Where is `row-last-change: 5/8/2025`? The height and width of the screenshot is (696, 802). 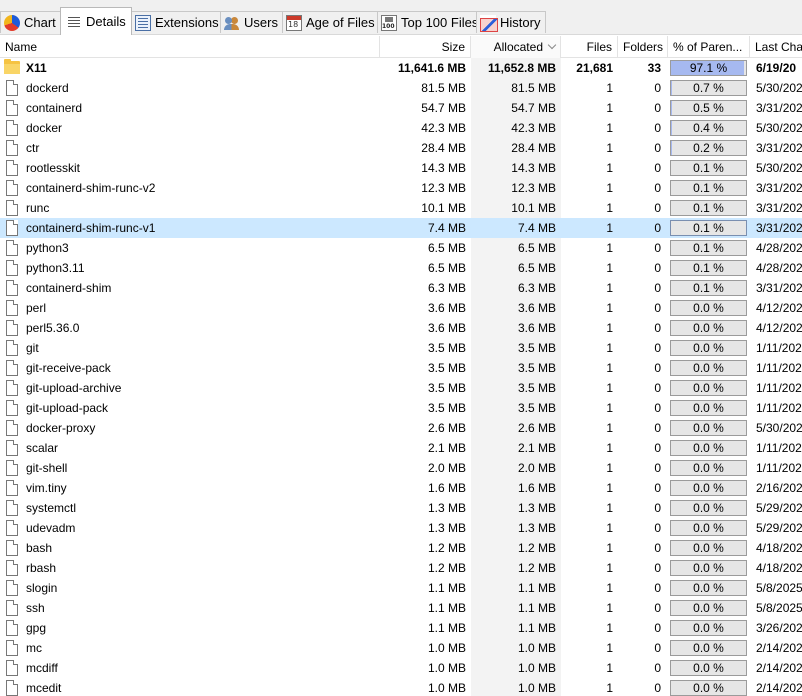
row-last-change: 5/8/2025 is located at coordinates (779, 608).